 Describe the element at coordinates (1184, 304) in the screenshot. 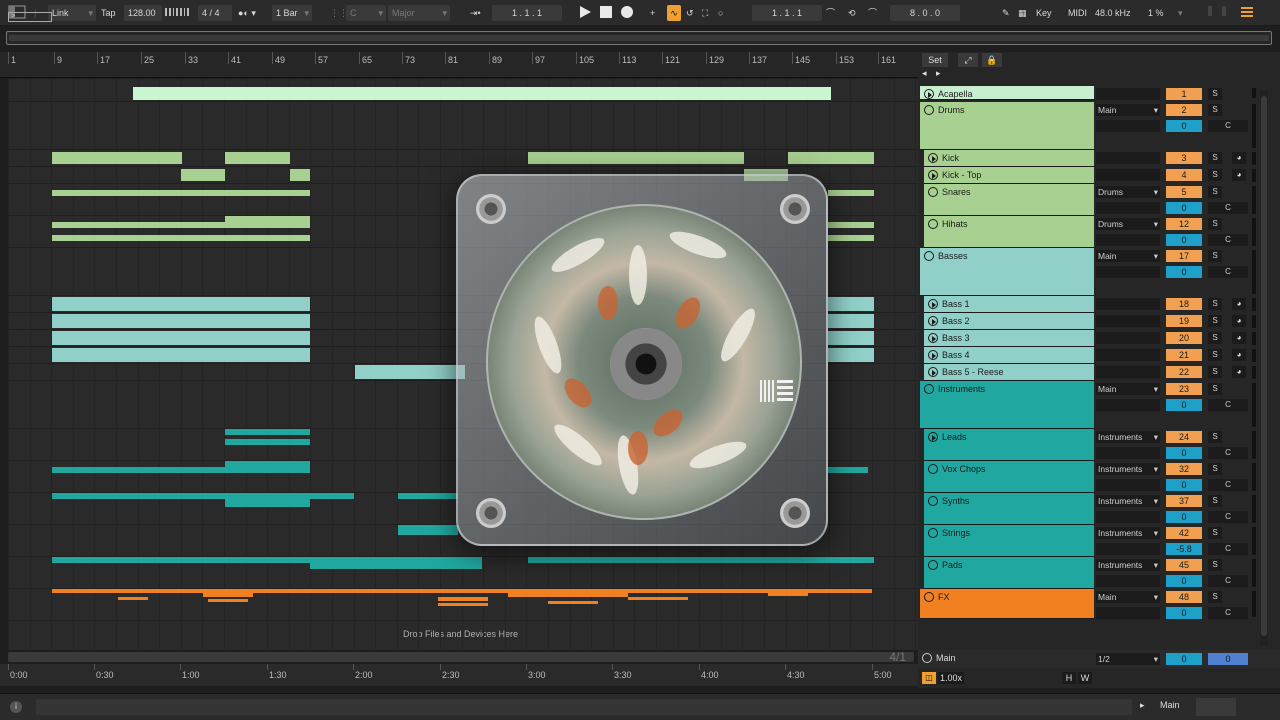

I see `track-number: 18` at that location.